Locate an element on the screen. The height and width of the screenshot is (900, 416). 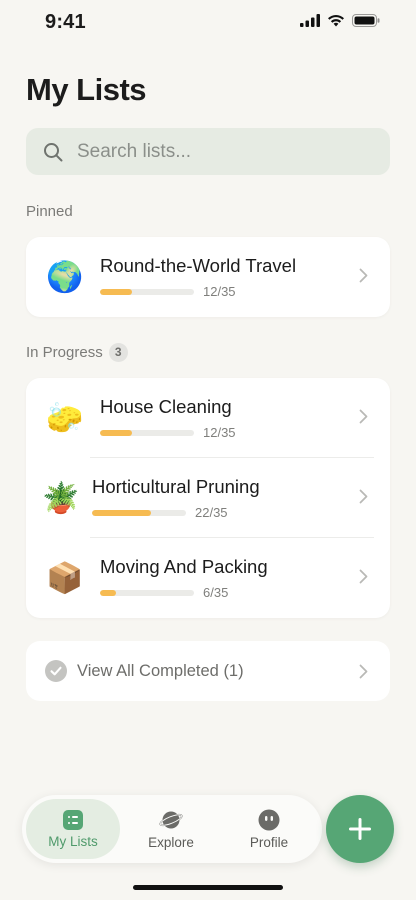
tab-bar: My Lists Explore Profile is located at coordinates (172, 829).